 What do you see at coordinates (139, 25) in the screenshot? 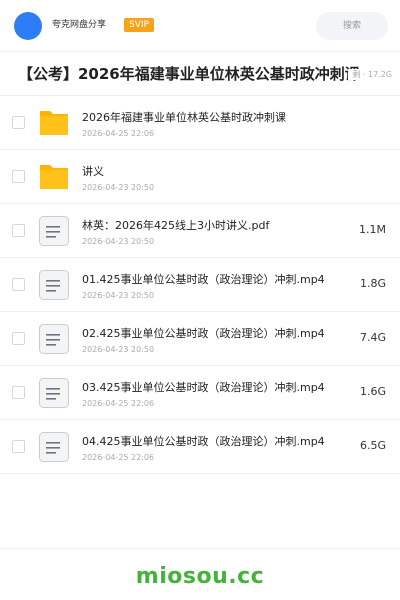
I see `vip-badge: SVIP` at bounding box center [139, 25].